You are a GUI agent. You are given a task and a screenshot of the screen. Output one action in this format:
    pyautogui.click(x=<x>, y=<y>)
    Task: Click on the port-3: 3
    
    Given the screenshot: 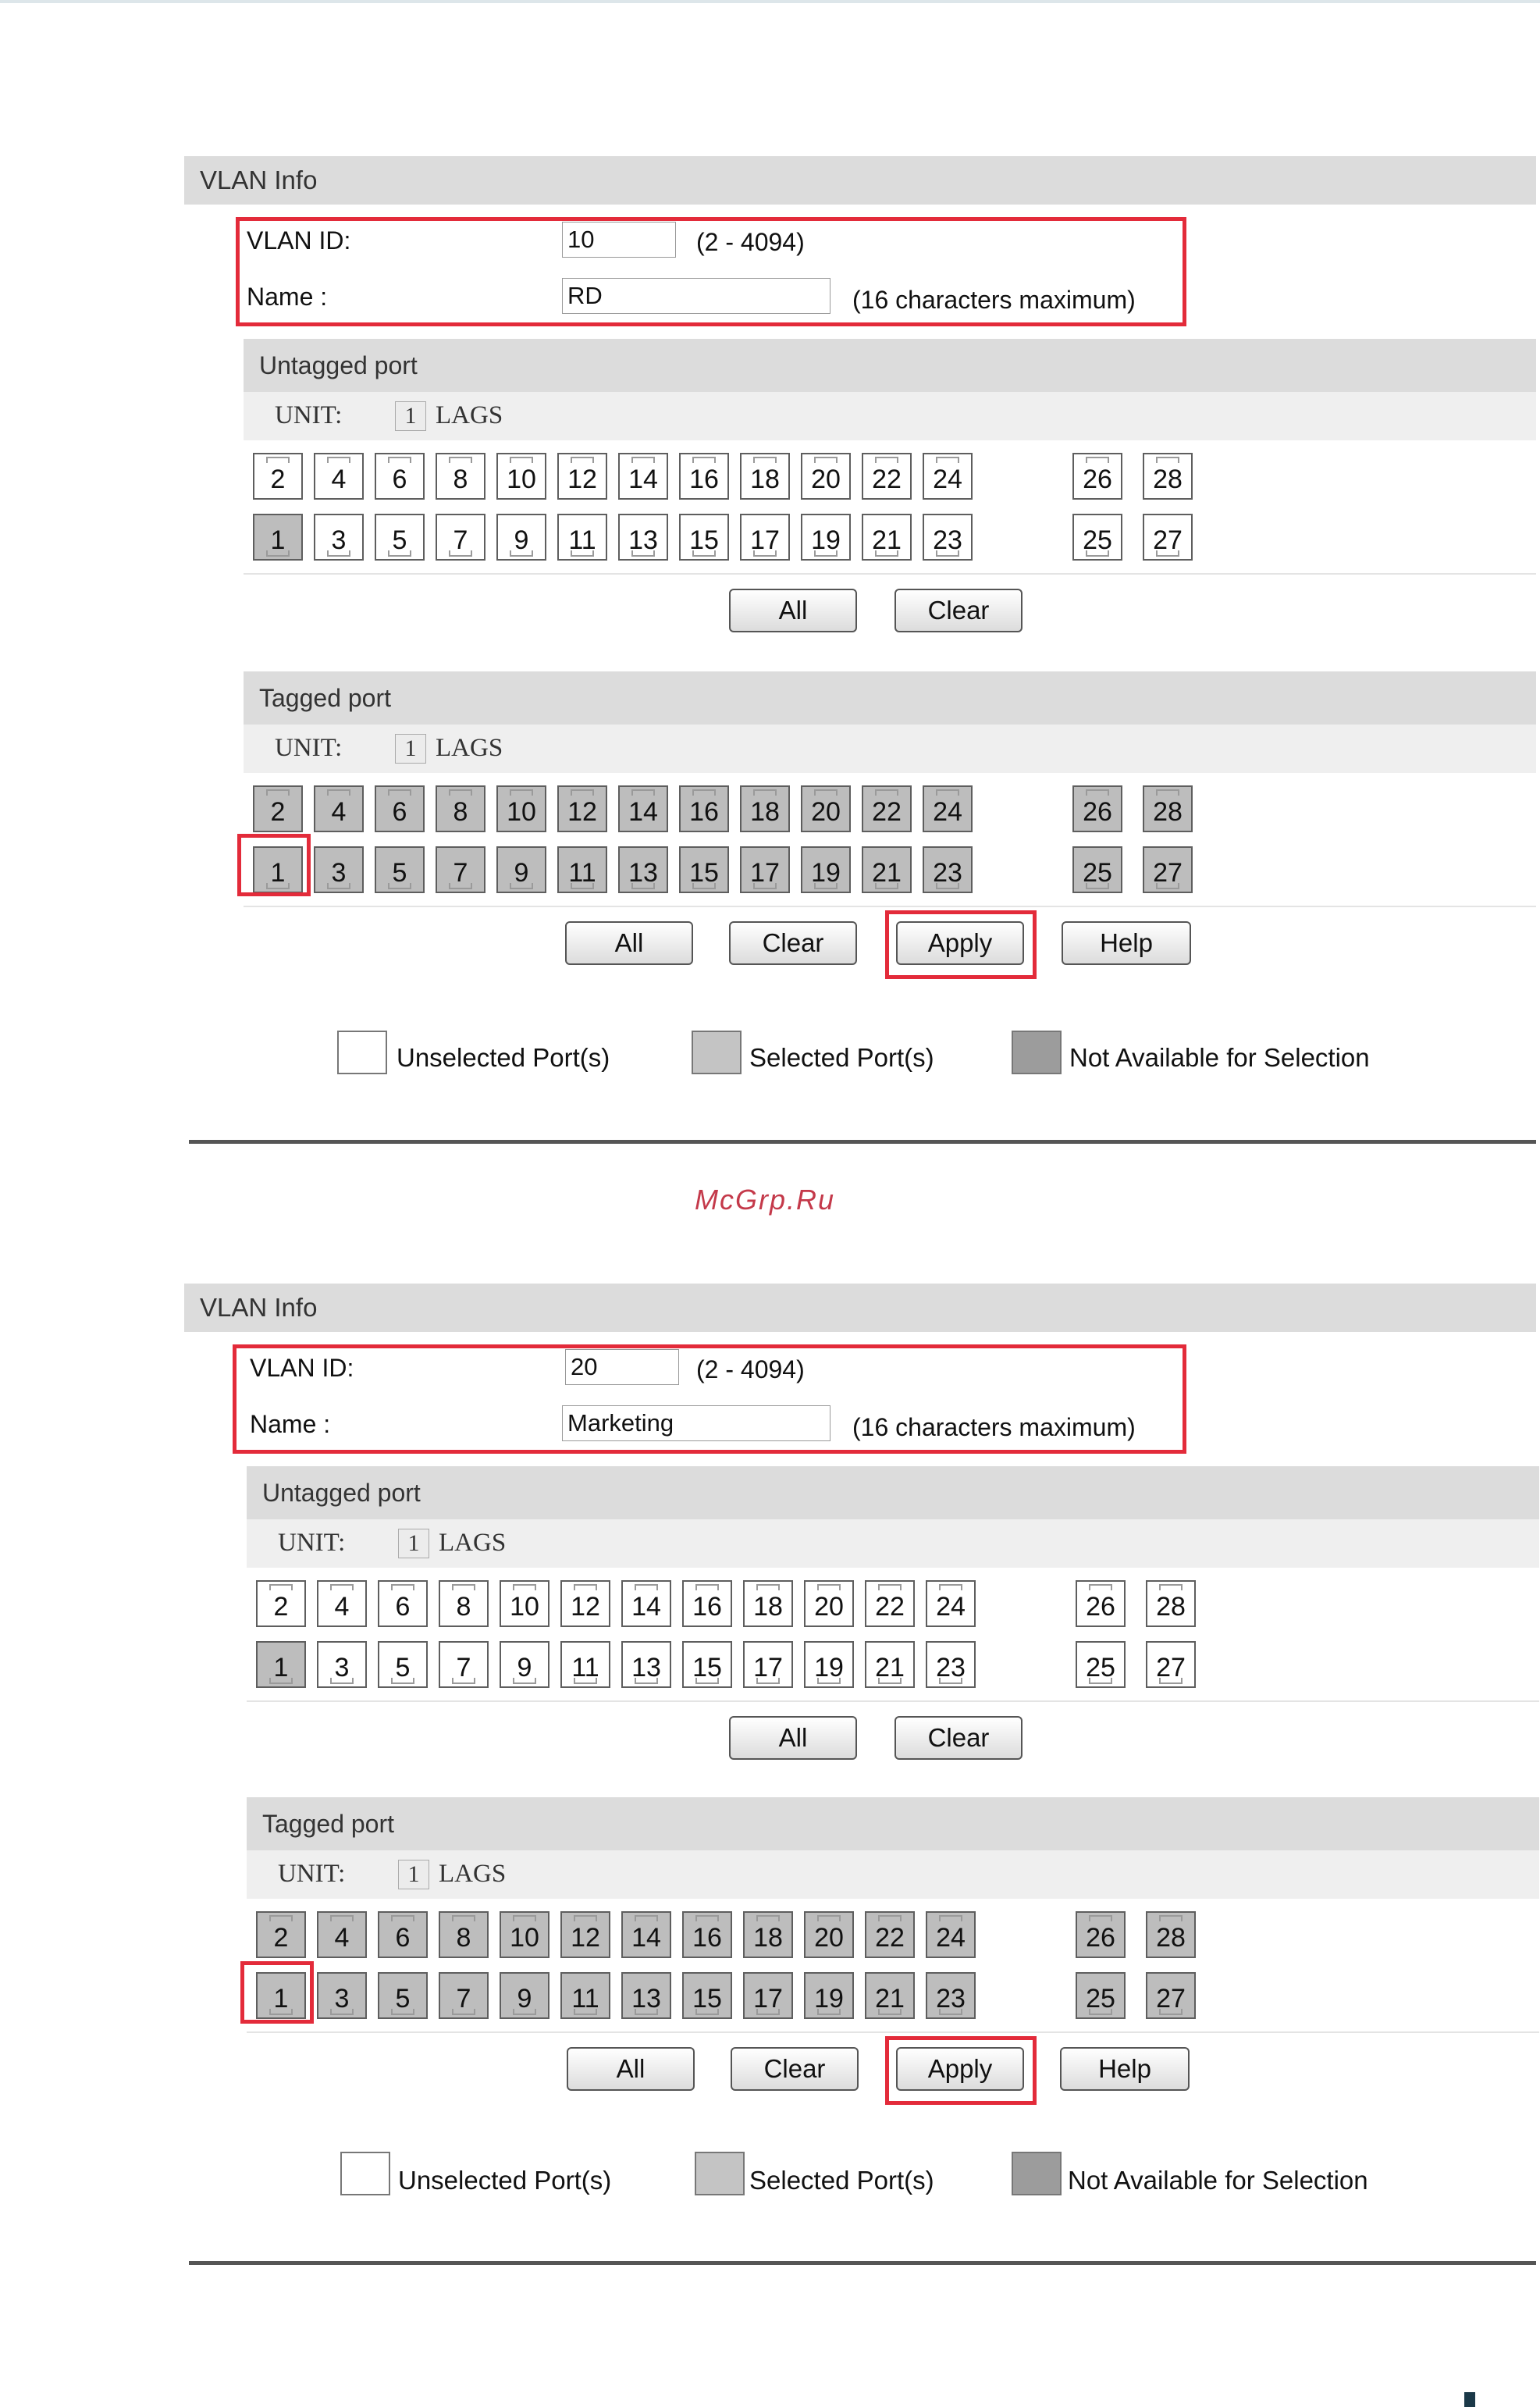 What is the action you would take?
    pyautogui.click(x=342, y=1995)
    